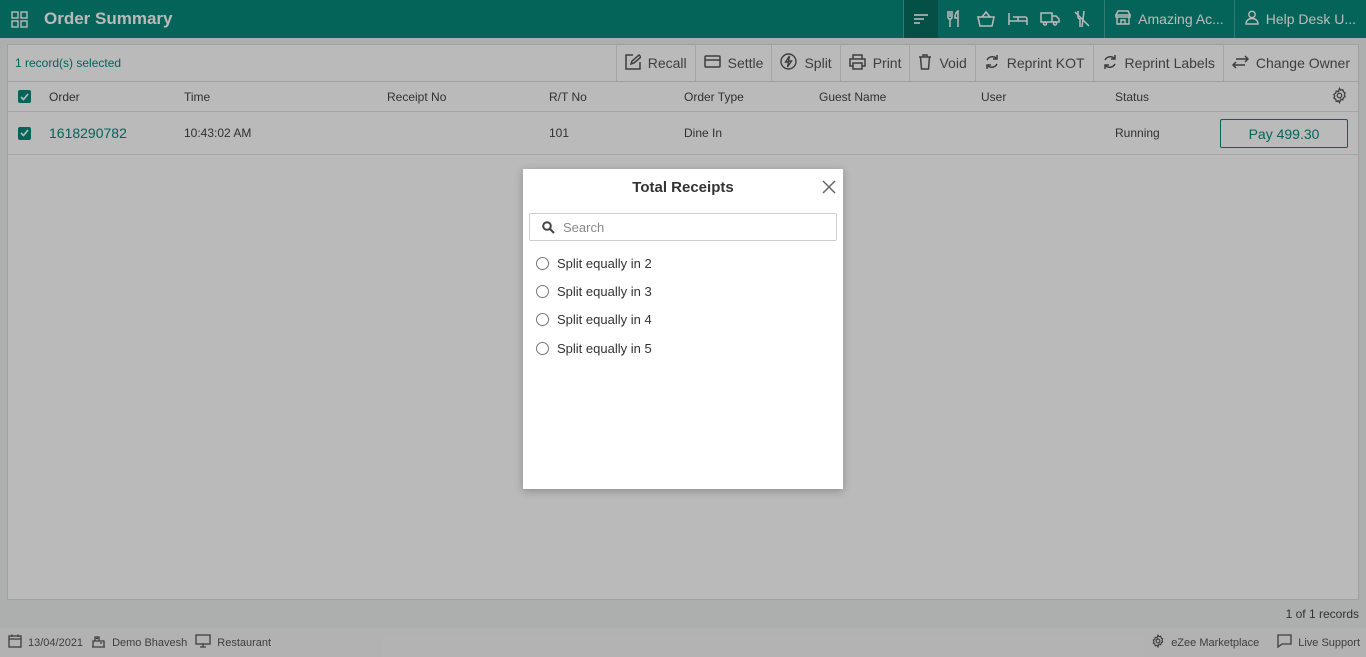 The height and width of the screenshot is (657, 1366). What do you see at coordinates (604, 319) in the screenshot?
I see `option-label: Split equally in 4` at bounding box center [604, 319].